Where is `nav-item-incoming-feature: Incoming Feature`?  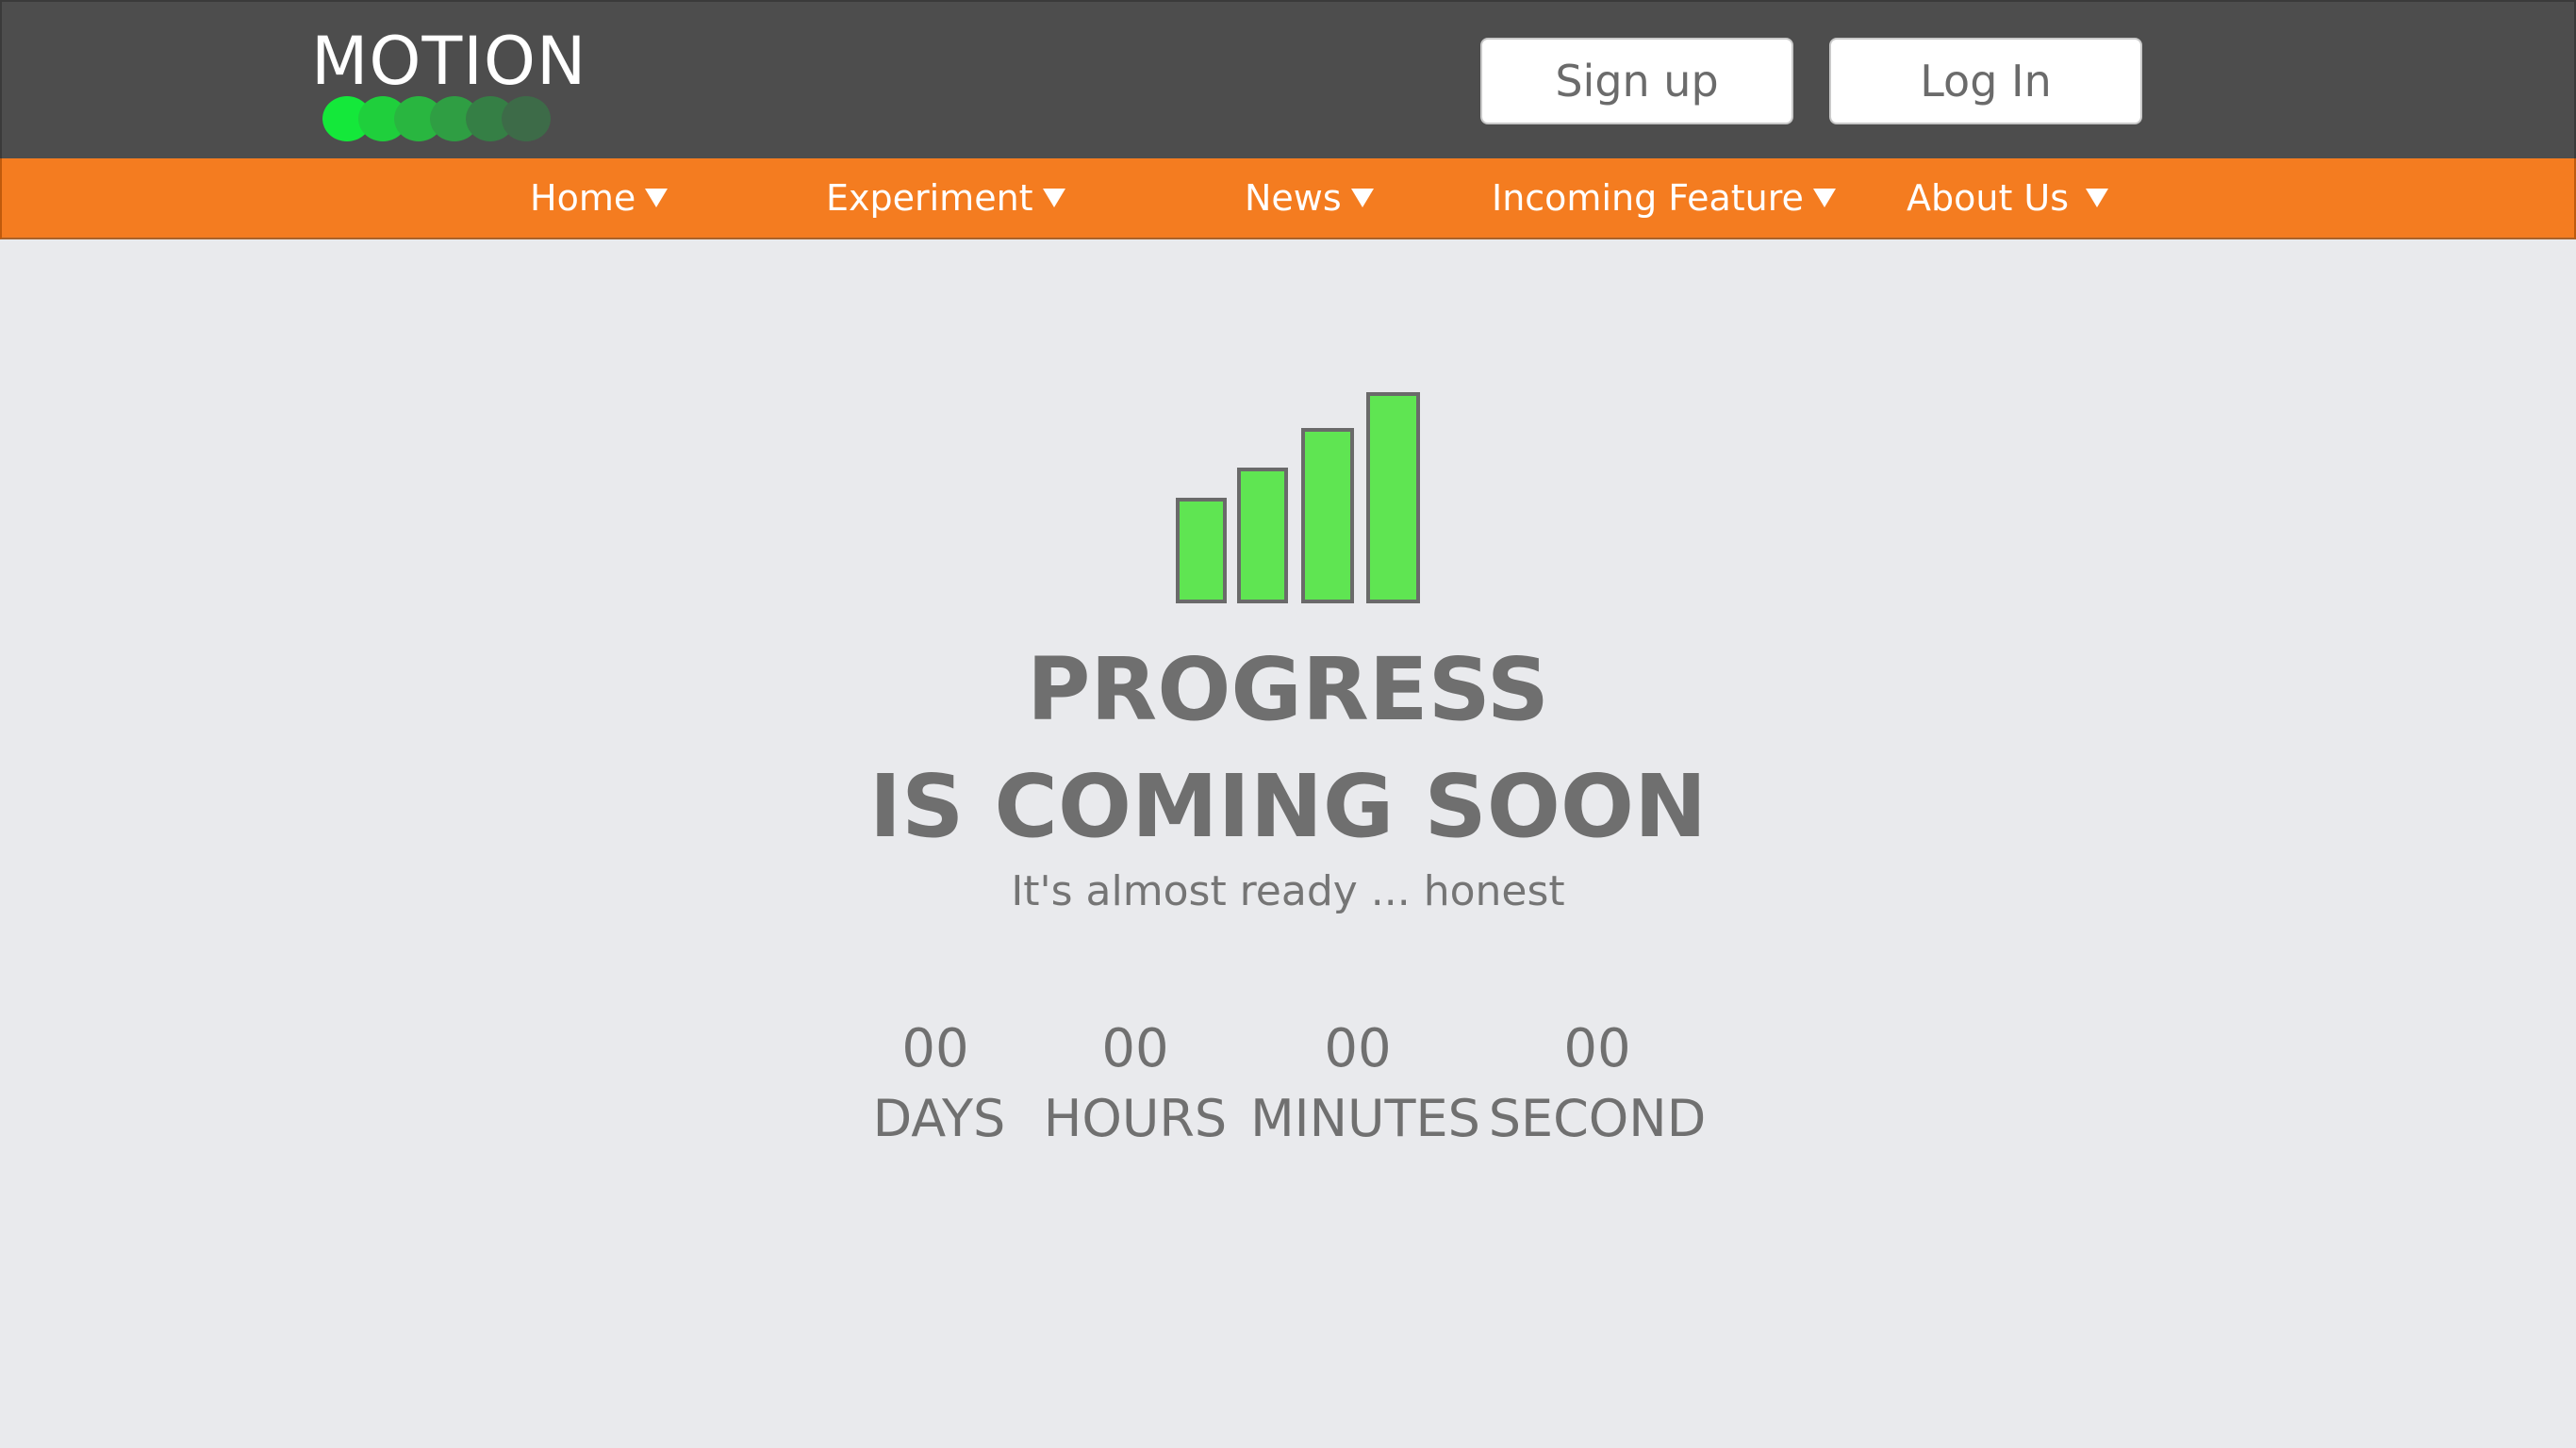
nav-item-incoming-feature: Incoming Feature is located at coordinates (1664, 198).